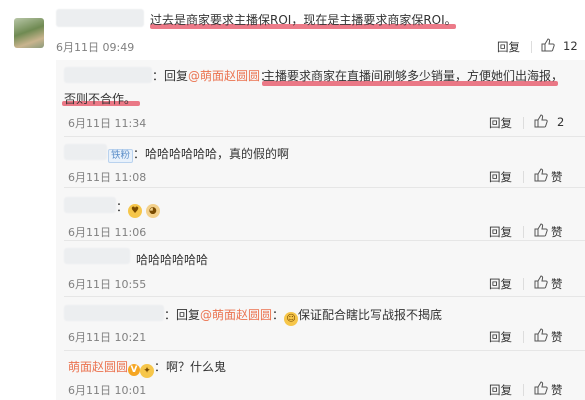 The image size is (585, 400). Describe the element at coordinates (320, 215) in the screenshot. I see `reply-item: ： ♥ ◕ 6月11日 11:06 回复 赞` at that location.